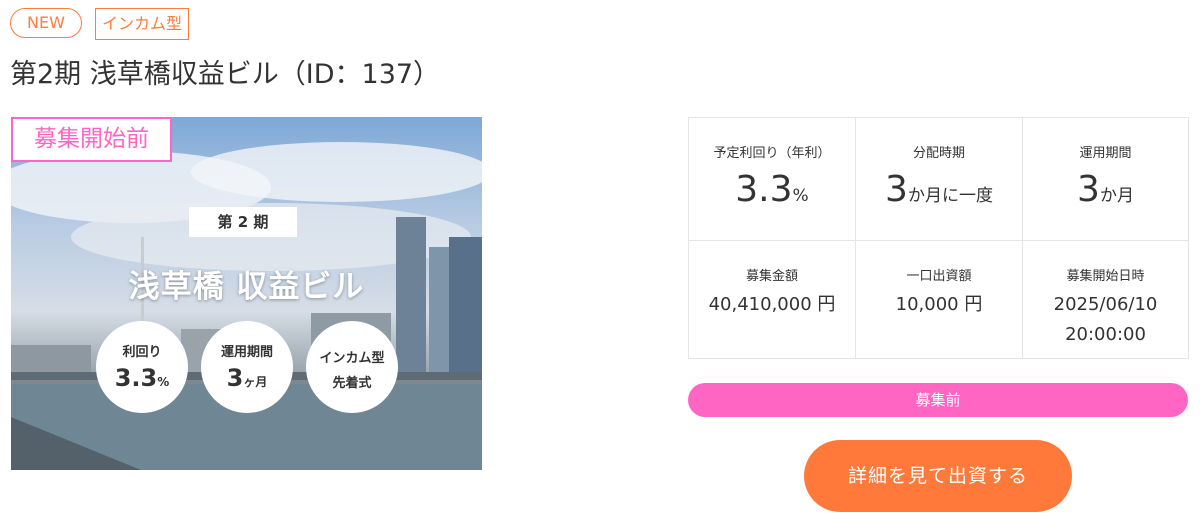 The width and height of the screenshot is (1200, 521). I want to click on distribution-cell: 分配時期 3か月に一度, so click(939, 179).